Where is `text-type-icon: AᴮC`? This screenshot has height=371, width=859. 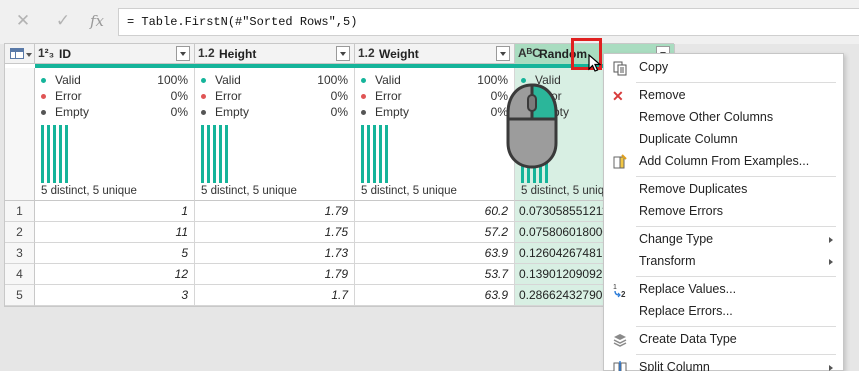 text-type-icon: AᴮC is located at coordinates (529, 53).